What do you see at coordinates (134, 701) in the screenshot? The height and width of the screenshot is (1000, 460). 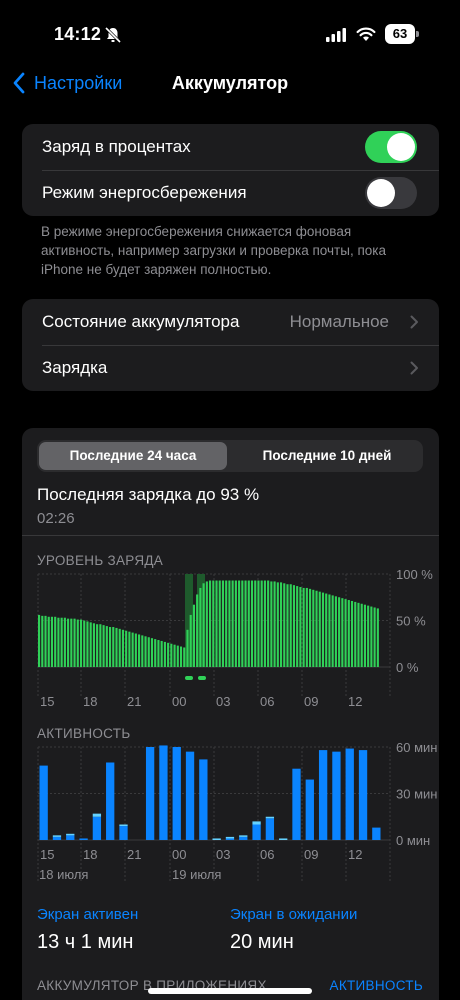 I see `battery-x-tick-label: 21` at bounding box center [134, 701].